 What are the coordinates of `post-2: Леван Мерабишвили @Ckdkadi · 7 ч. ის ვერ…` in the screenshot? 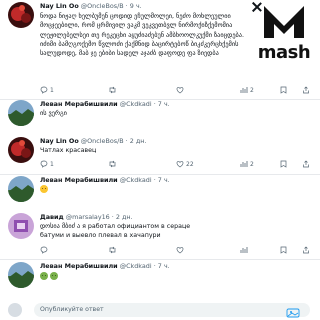 It's located at (160, 113).